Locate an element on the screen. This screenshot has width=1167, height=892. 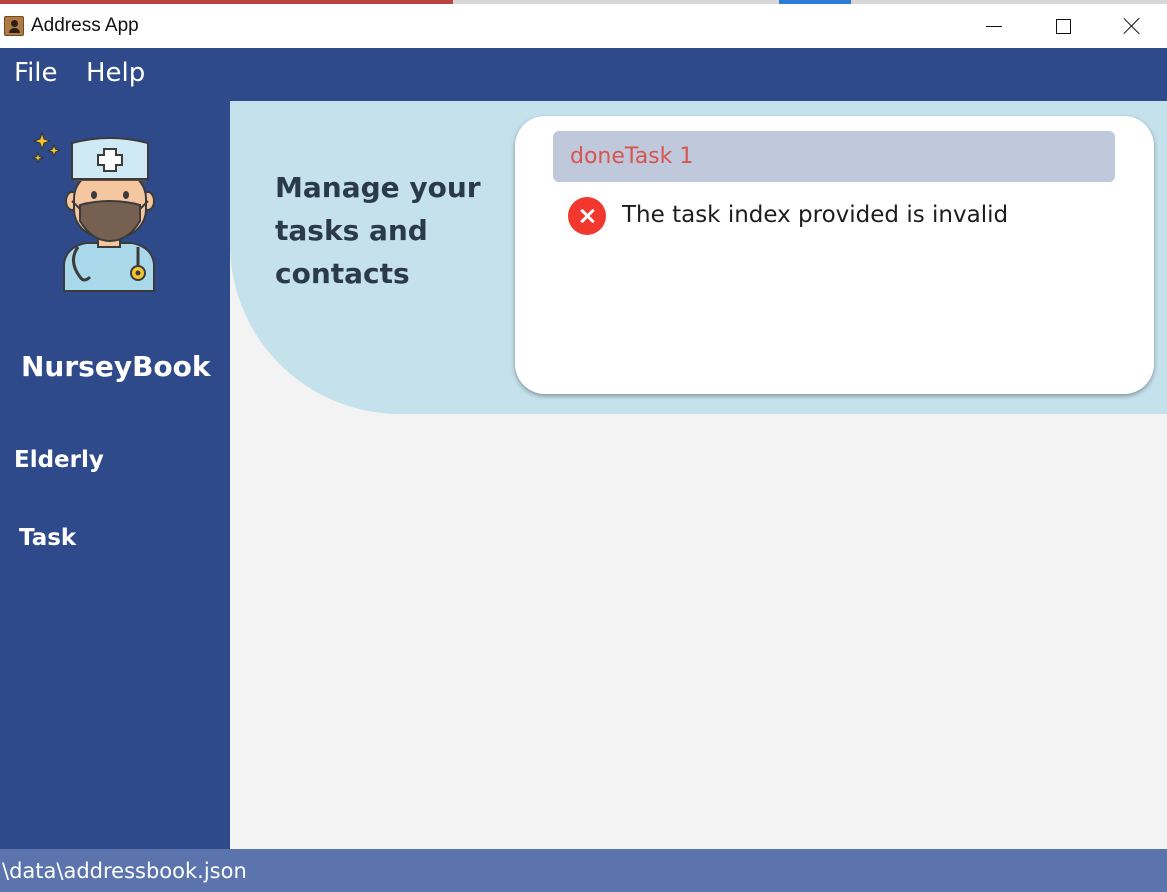
result-message: The task index provided is invalid is located at coordinates (815, 215).